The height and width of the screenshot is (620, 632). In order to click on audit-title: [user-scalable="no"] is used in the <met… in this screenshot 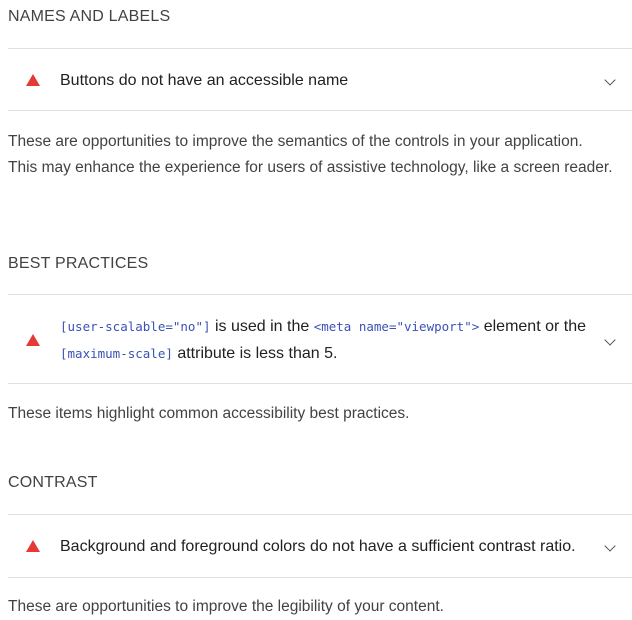, I will do `click(327, 340)`.